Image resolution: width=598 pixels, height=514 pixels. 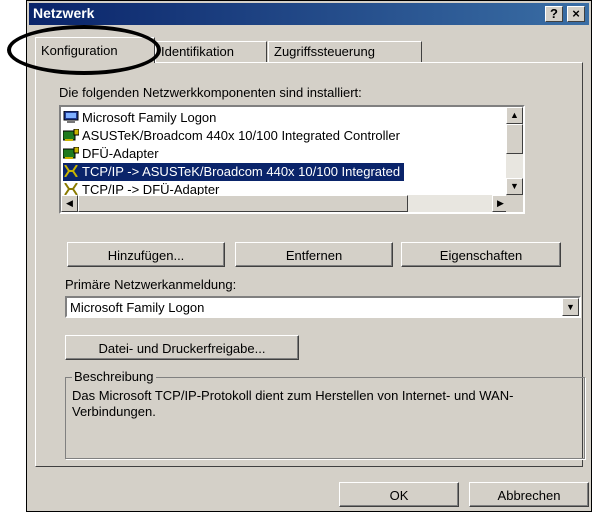 What do you see at coordinates (514, 139) in the screenshot?
I see `vertical-scroll-thumb` at bounding box center [514, 139].